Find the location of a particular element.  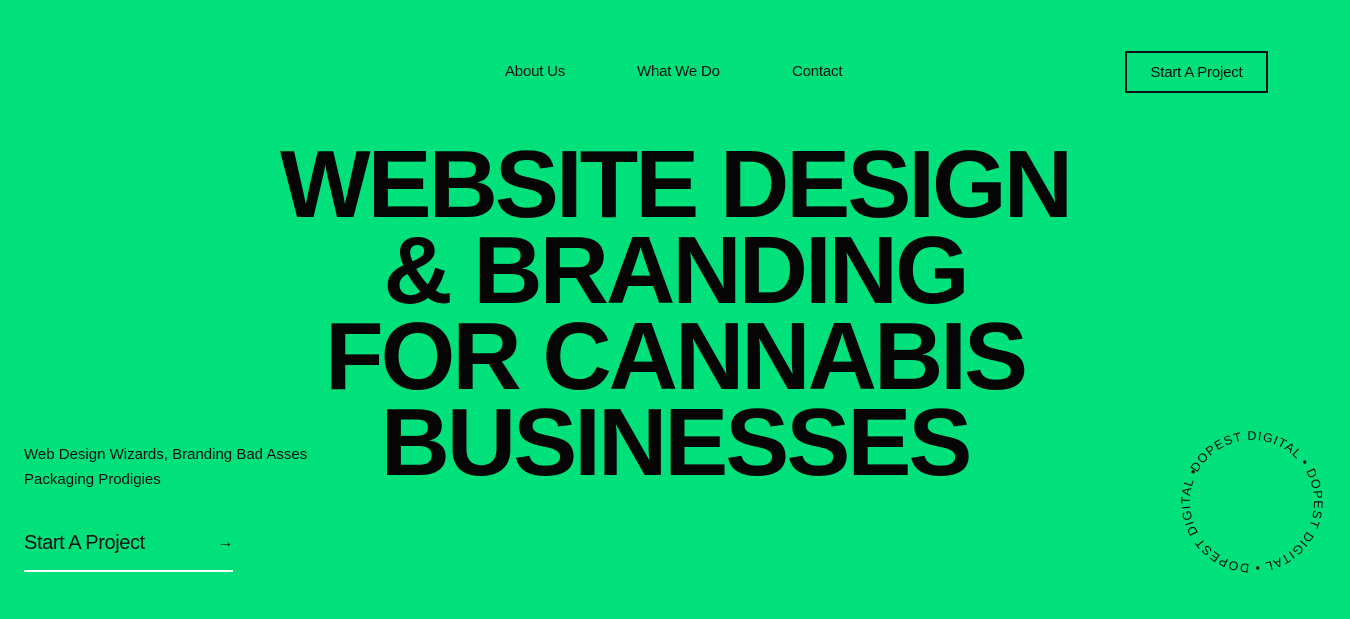

start-project-link: Start A Project → is located at coordinates (128, 552).